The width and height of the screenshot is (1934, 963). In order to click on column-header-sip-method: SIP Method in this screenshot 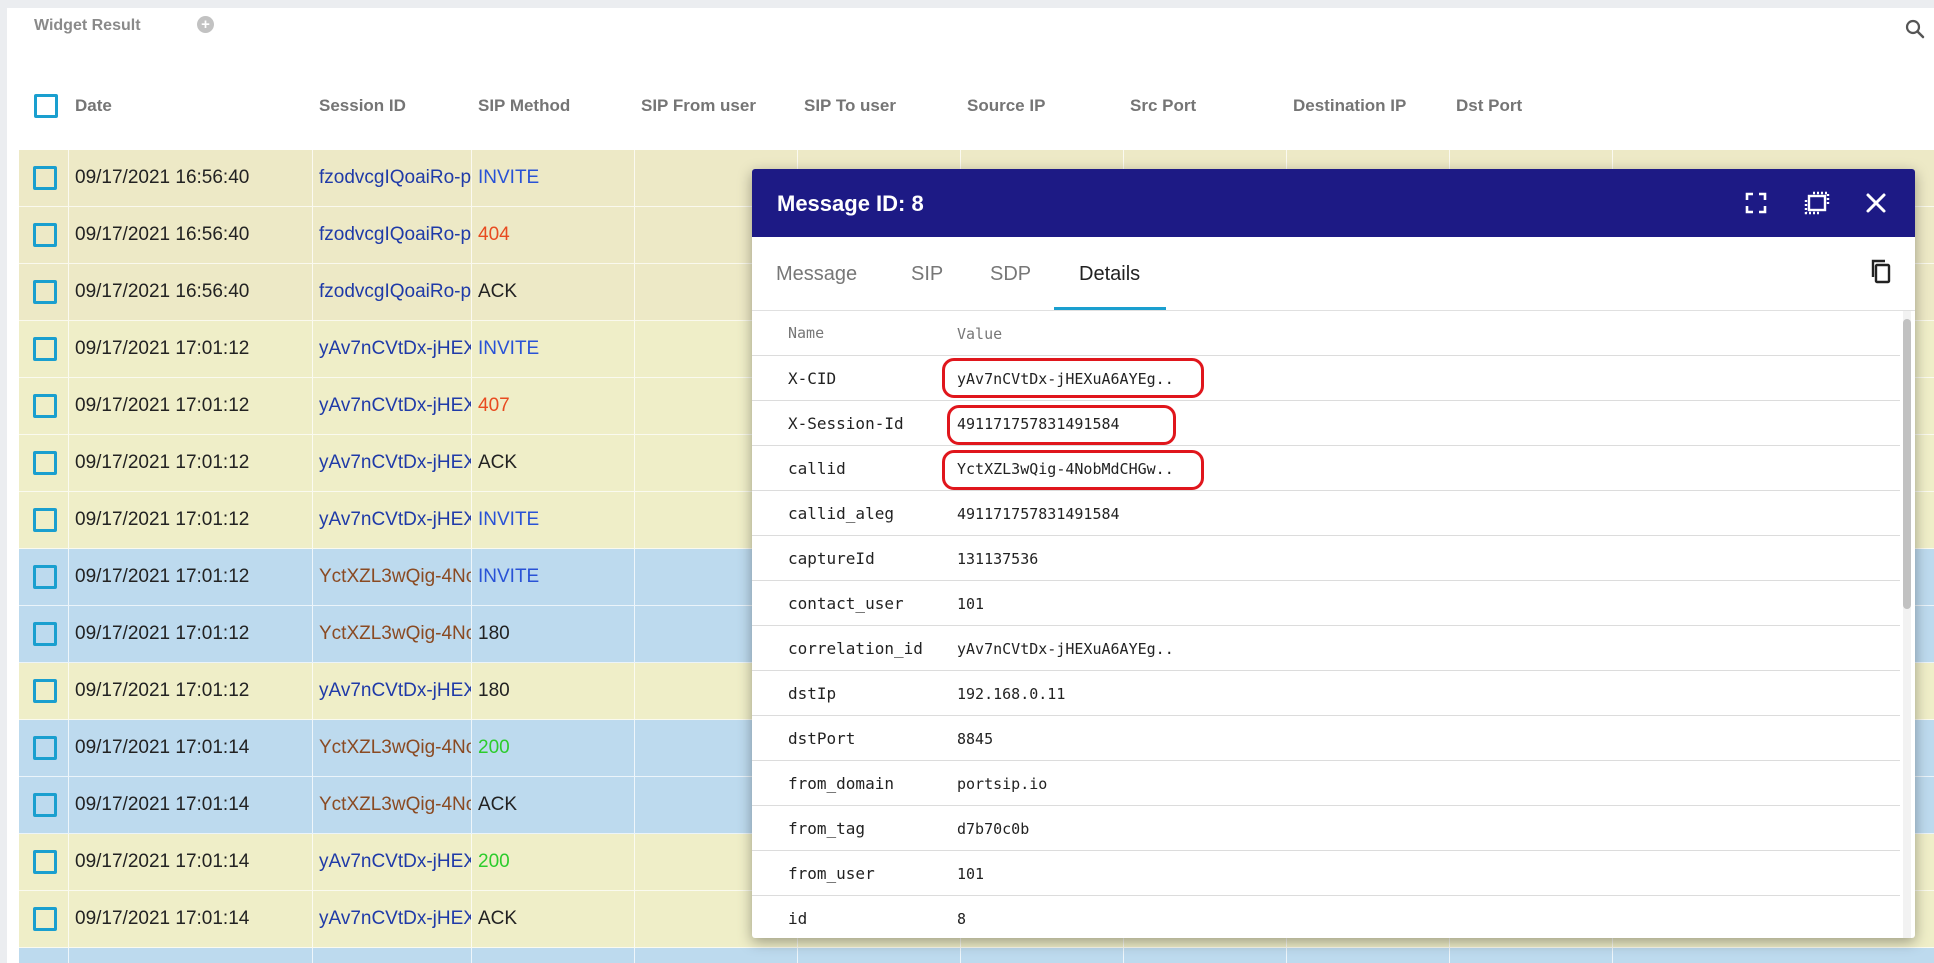, I will do `click(524, 106)`.